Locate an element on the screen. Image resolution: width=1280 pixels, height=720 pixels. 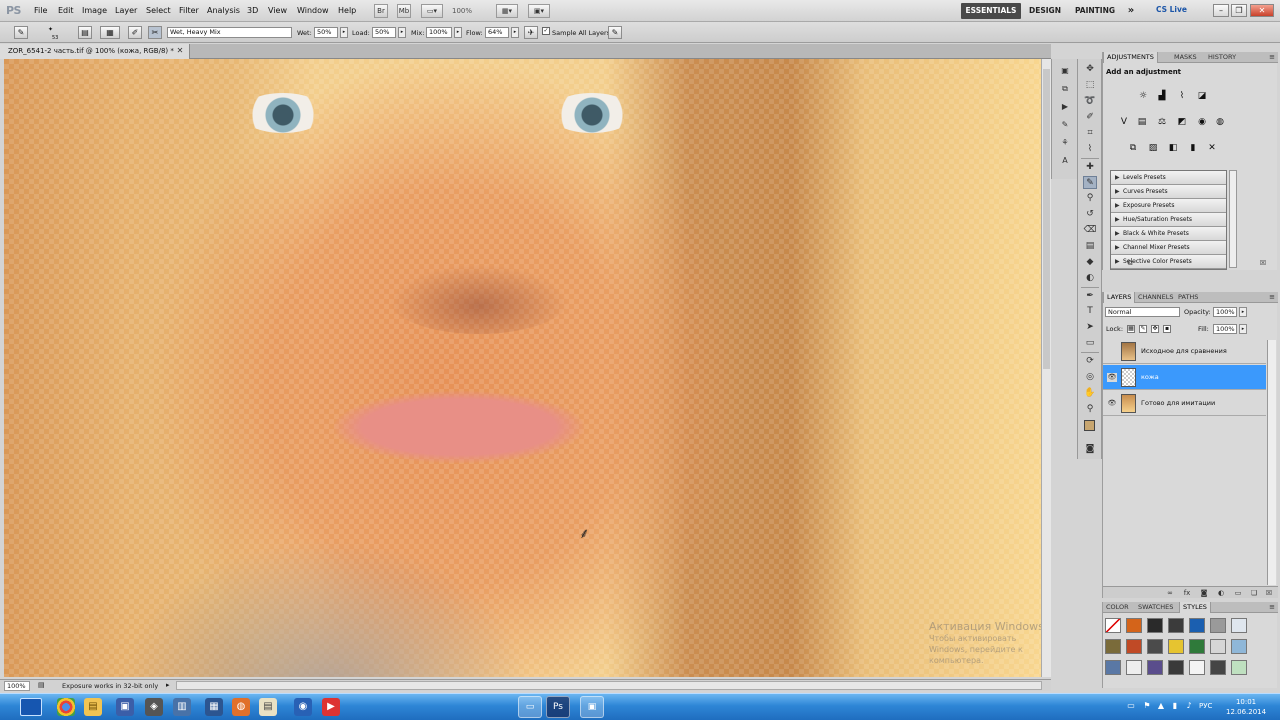
tab-styles: STYLES is located at coordinates (1195, 607).